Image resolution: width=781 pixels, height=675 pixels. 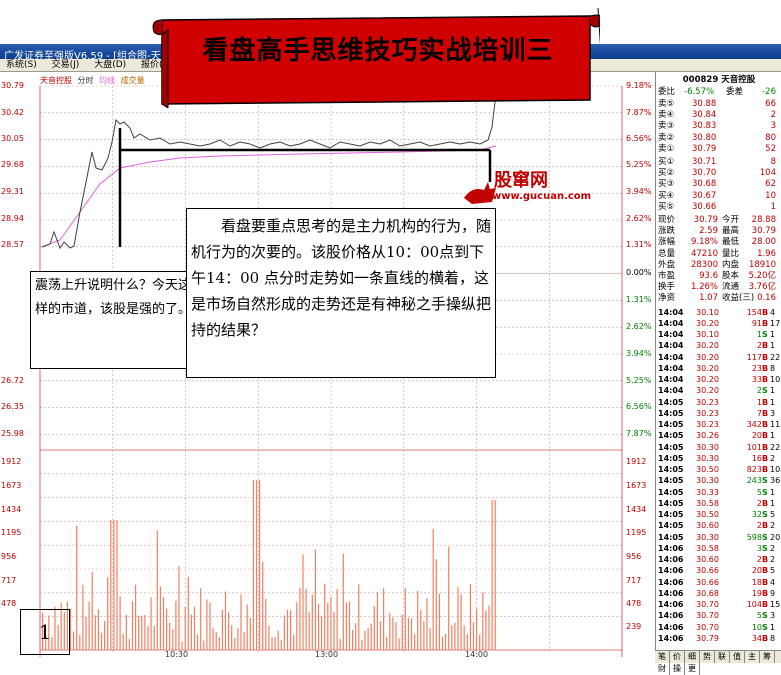 I want to click on stat-label: 最高, so click(x=731, y=231).